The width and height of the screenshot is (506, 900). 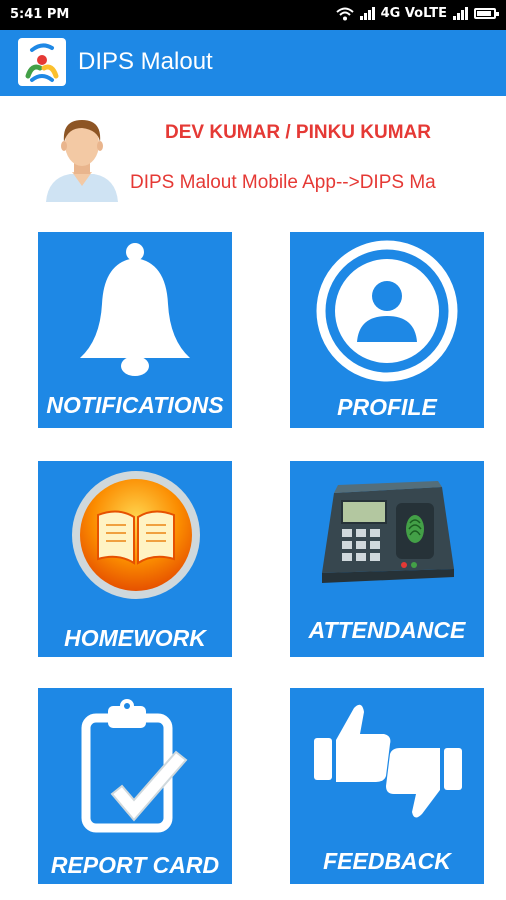 I want to click on app-logo-icon, so click(x=42, y=62).